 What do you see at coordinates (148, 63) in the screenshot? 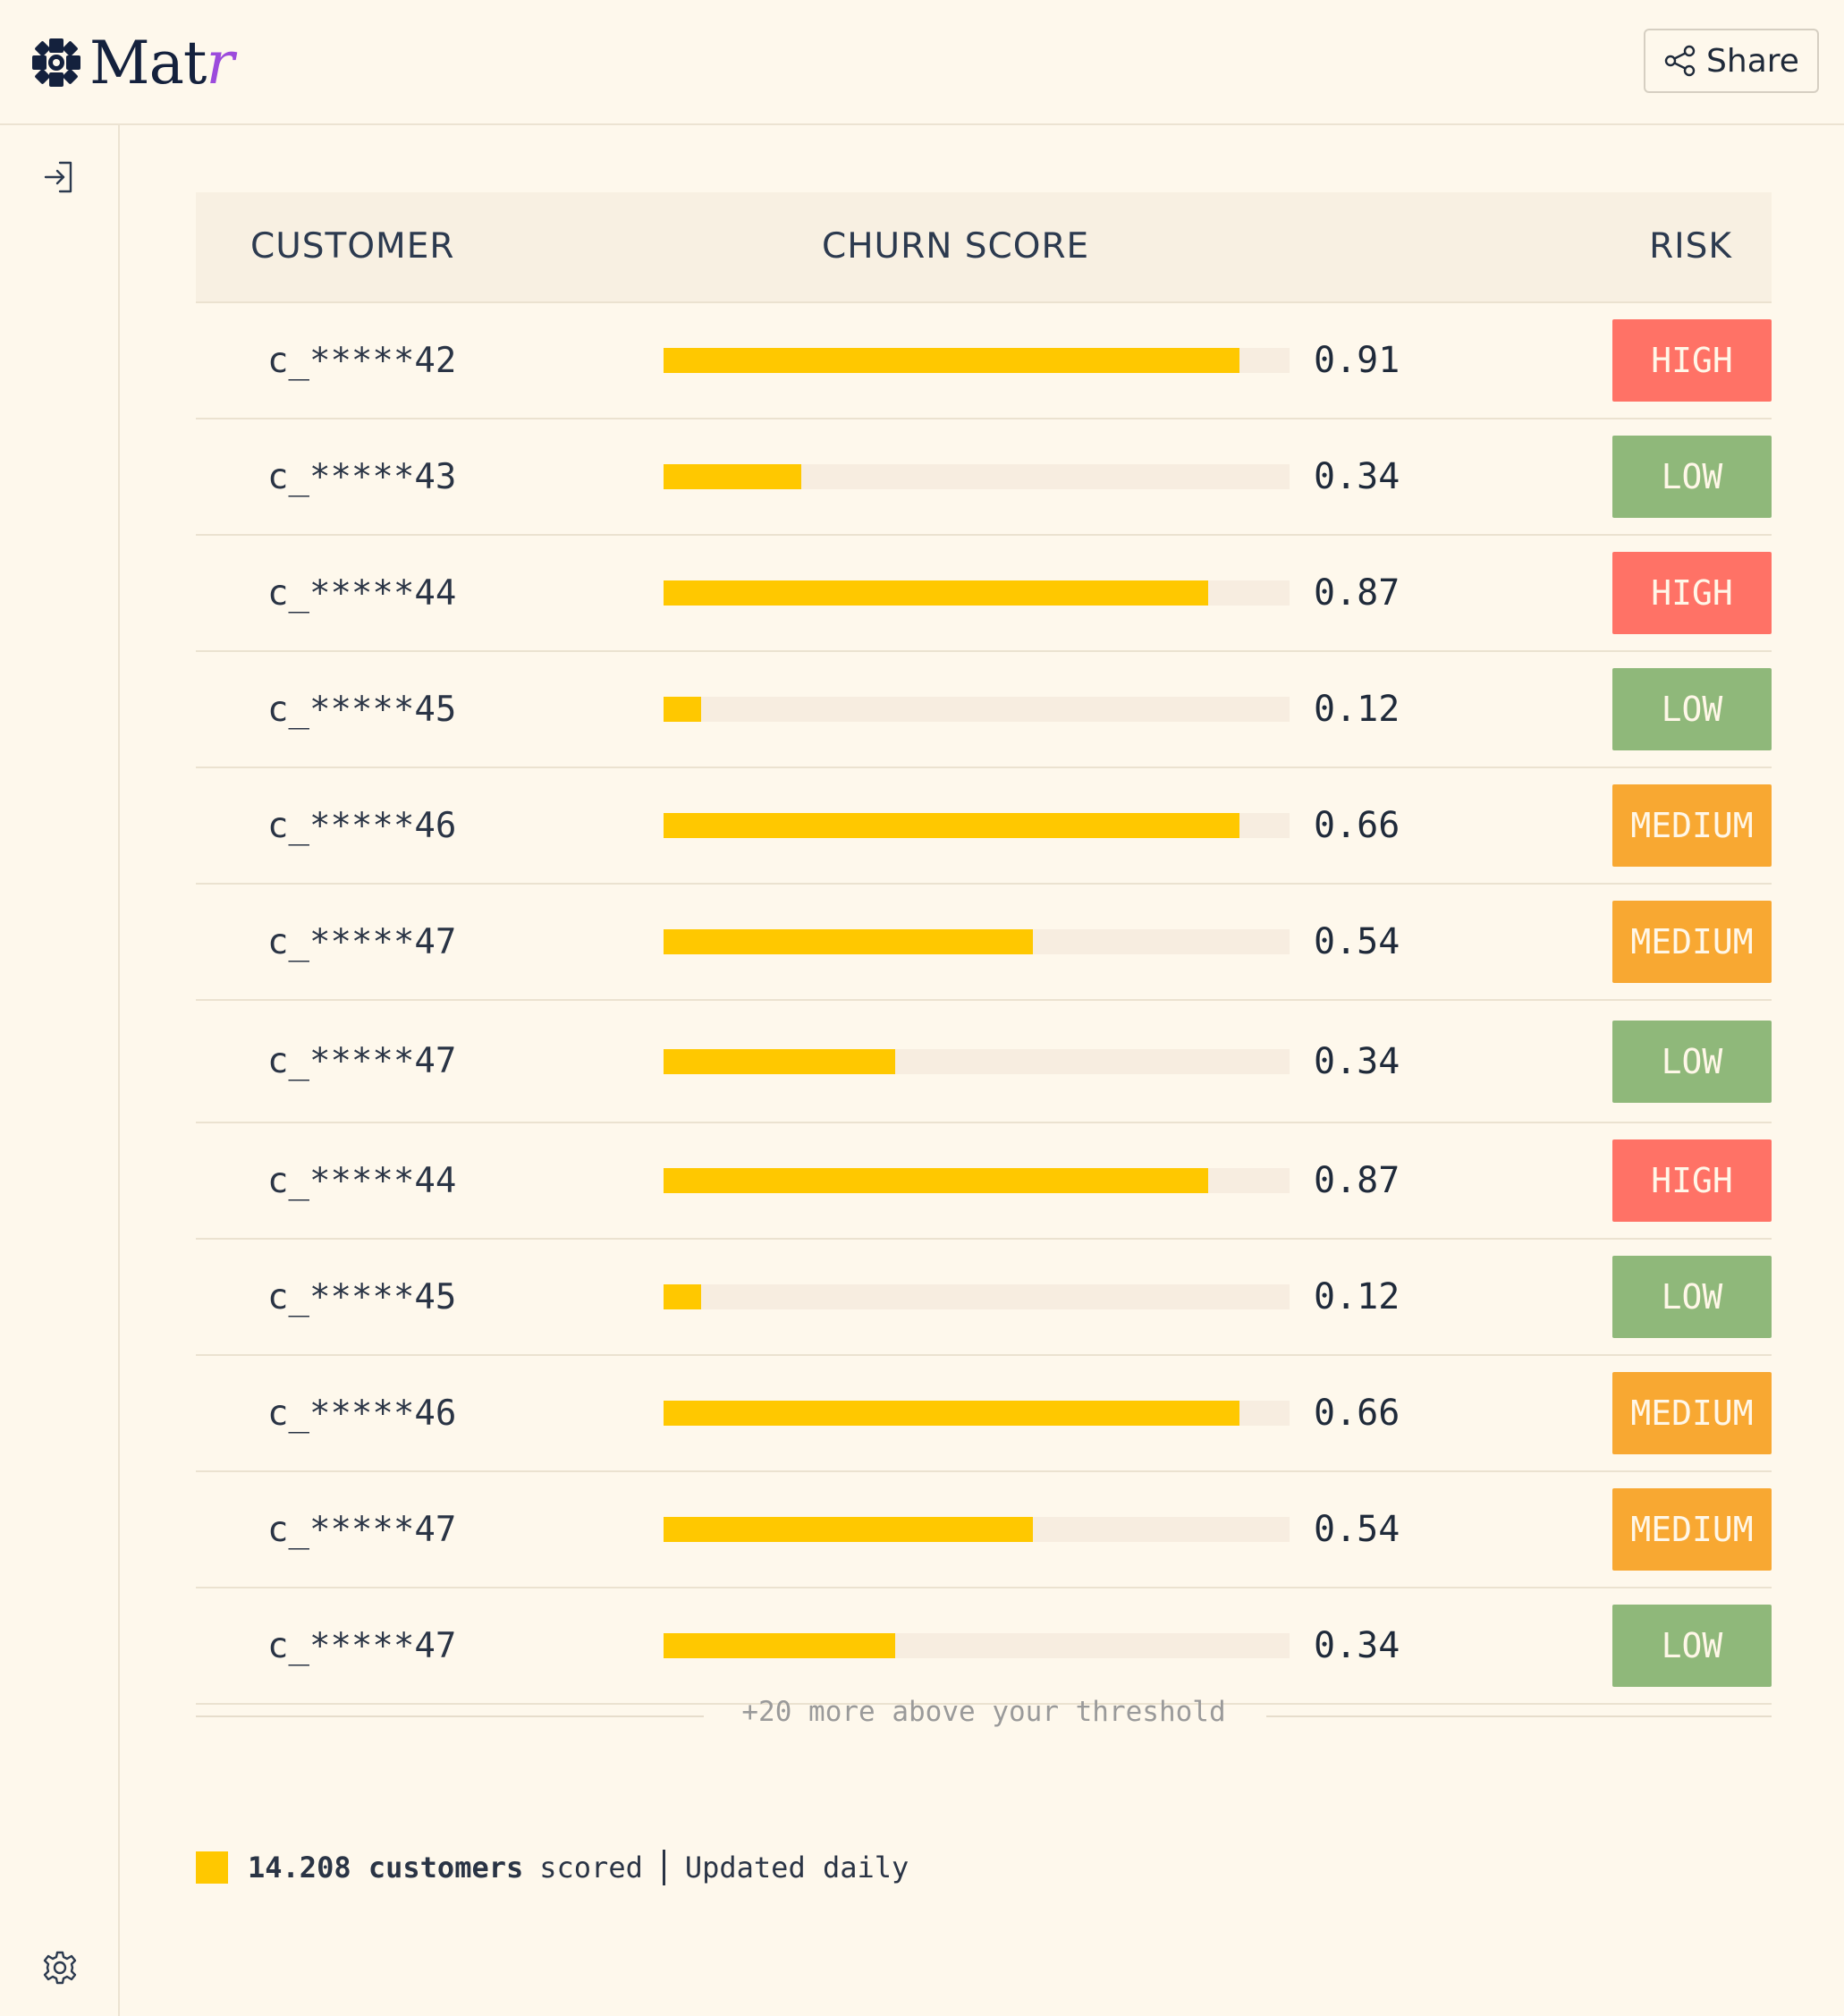
I see `logo-prefix: Mat` at bounding box center [148, 63].